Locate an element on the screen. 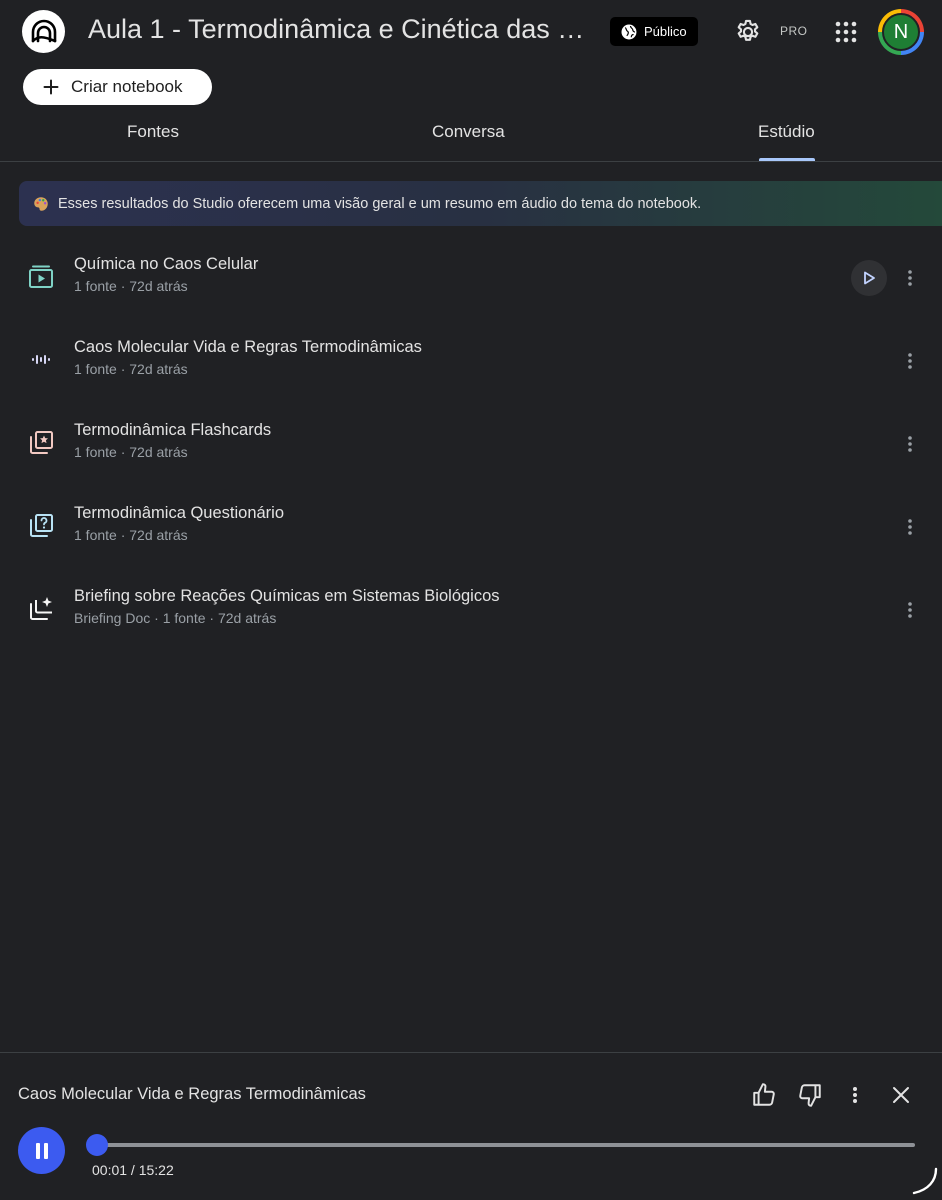  pause-button is located at coordinates (41, 1150).